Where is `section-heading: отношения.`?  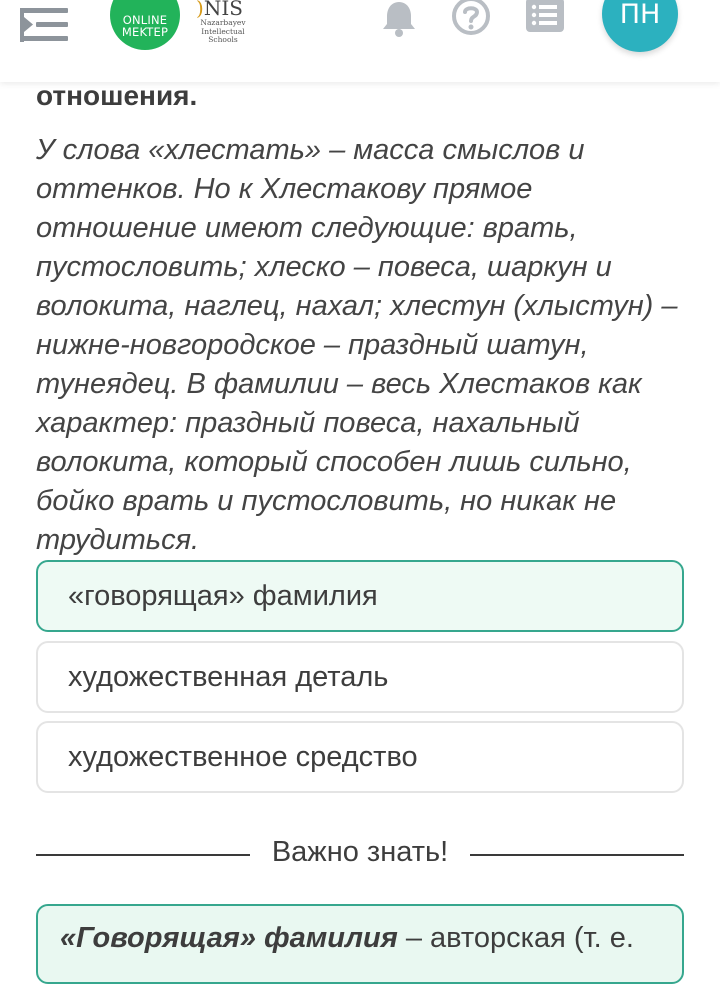 section-heading: отношения. is located at coordinates (117, 95).